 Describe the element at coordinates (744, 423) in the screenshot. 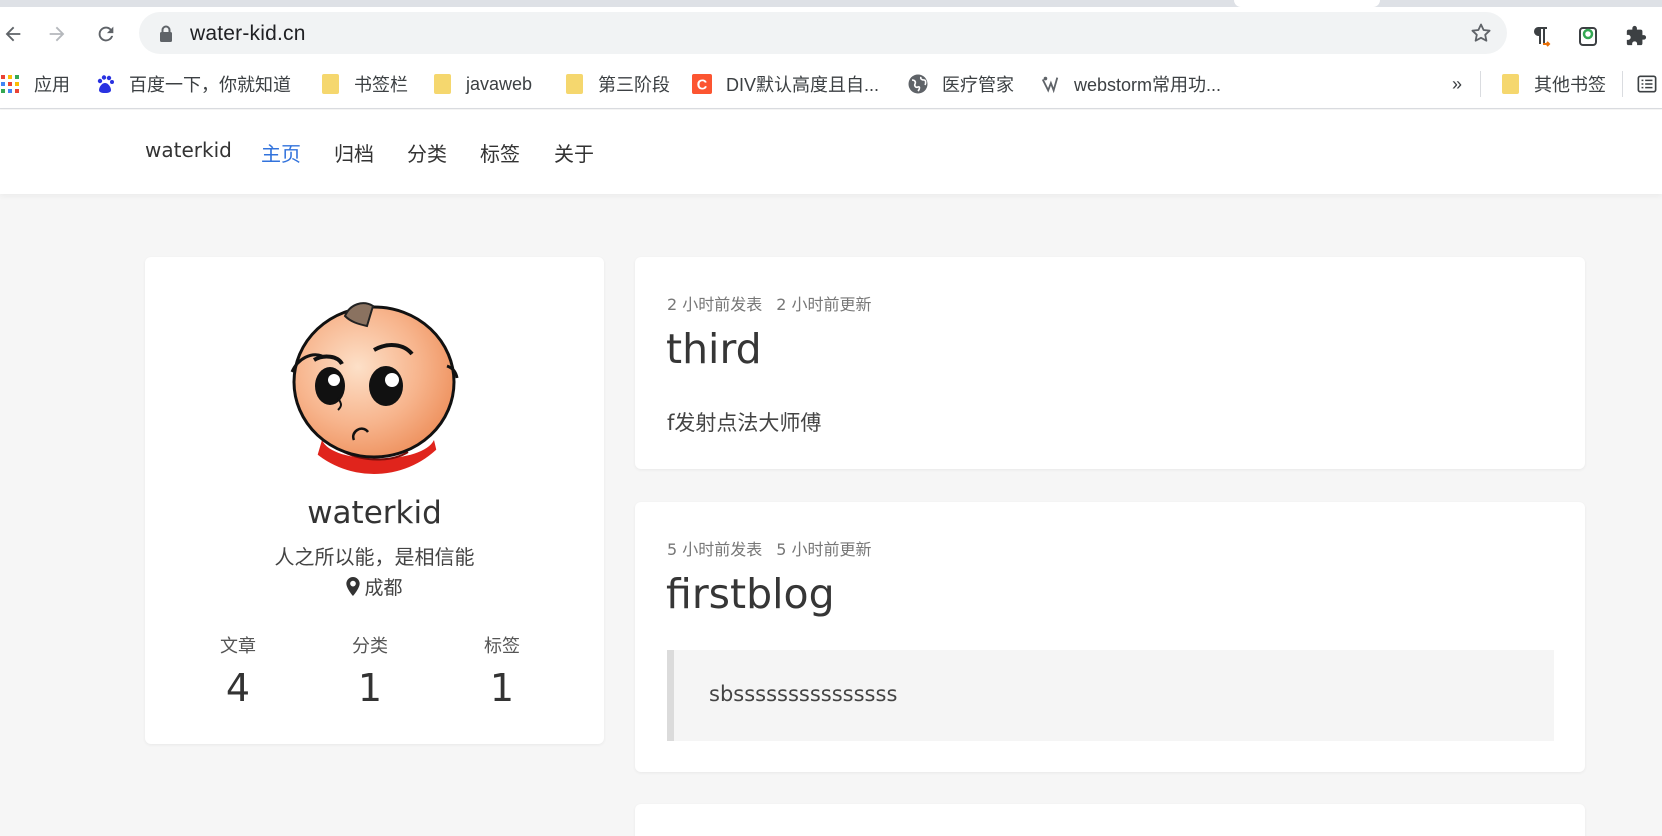

I see `post-excerpt: f发射点法大师傅` at that location.